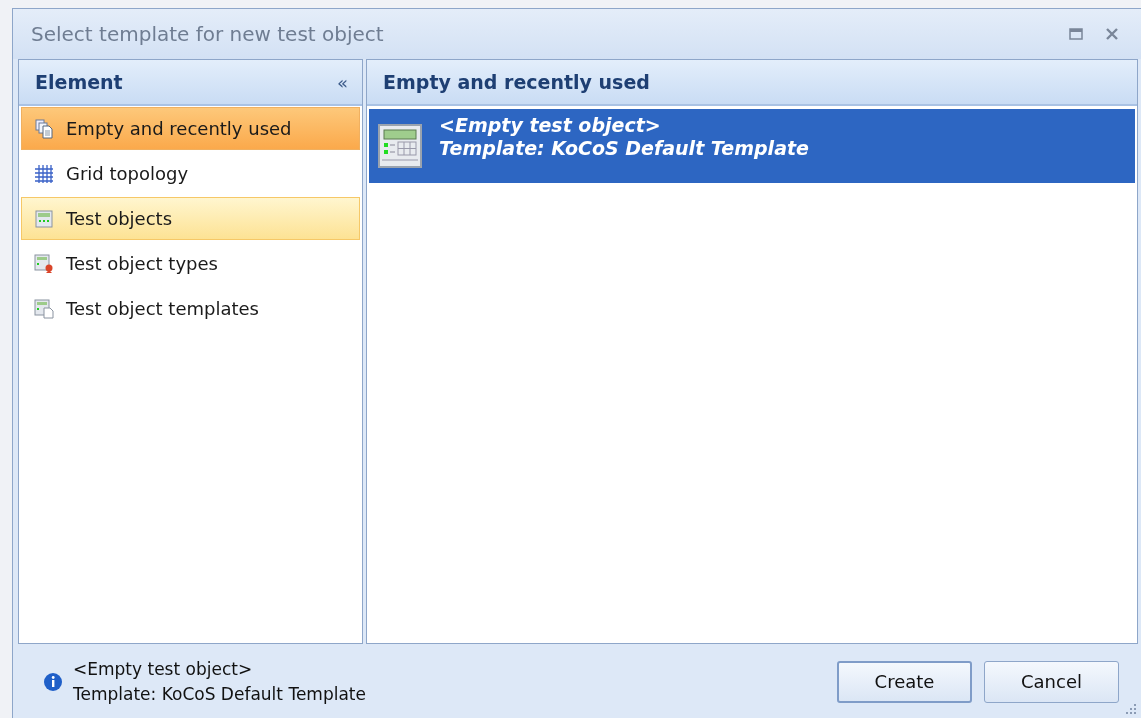 This screenshot has height=718, width=1141. What do you see at coordinates (904, 681) in the screenshot?
I see `dialog-button: Create` at bounding box center [904, 681].